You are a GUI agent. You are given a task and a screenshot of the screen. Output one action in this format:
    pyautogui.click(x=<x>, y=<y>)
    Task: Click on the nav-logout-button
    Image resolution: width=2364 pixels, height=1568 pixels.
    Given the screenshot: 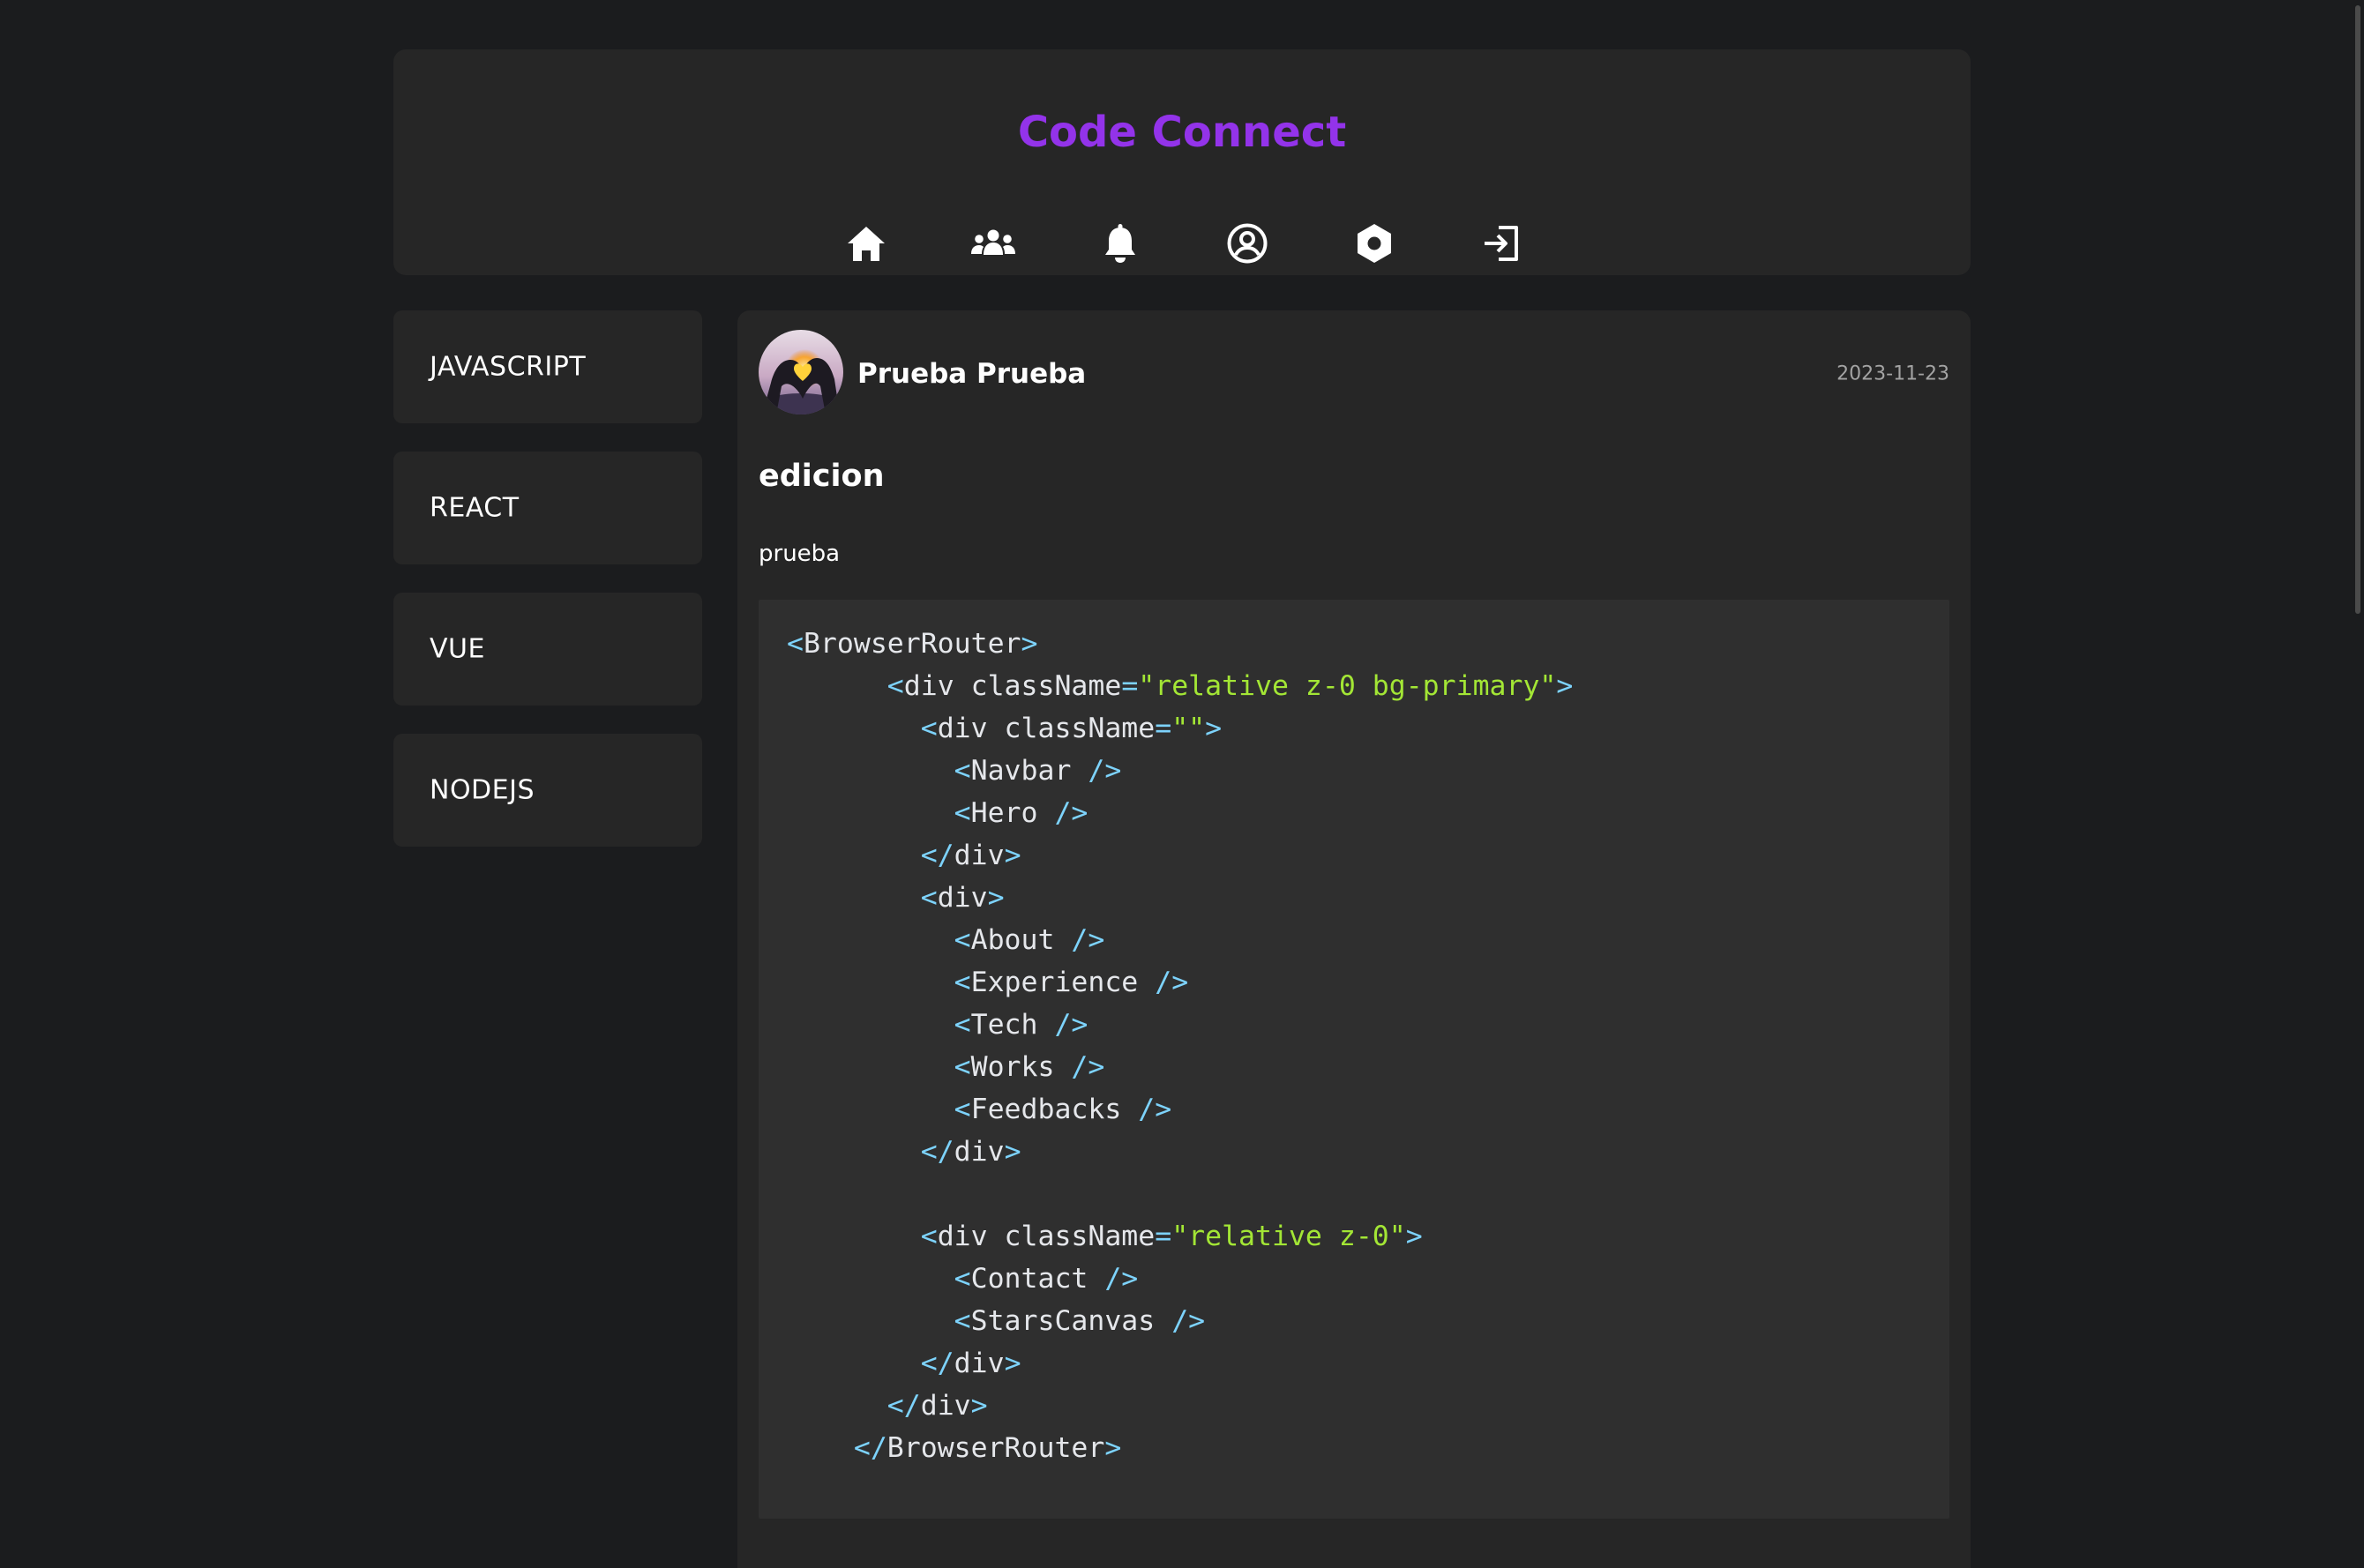 What is the action you would take?
    pyautogui.click(x=1501, y=243)
    